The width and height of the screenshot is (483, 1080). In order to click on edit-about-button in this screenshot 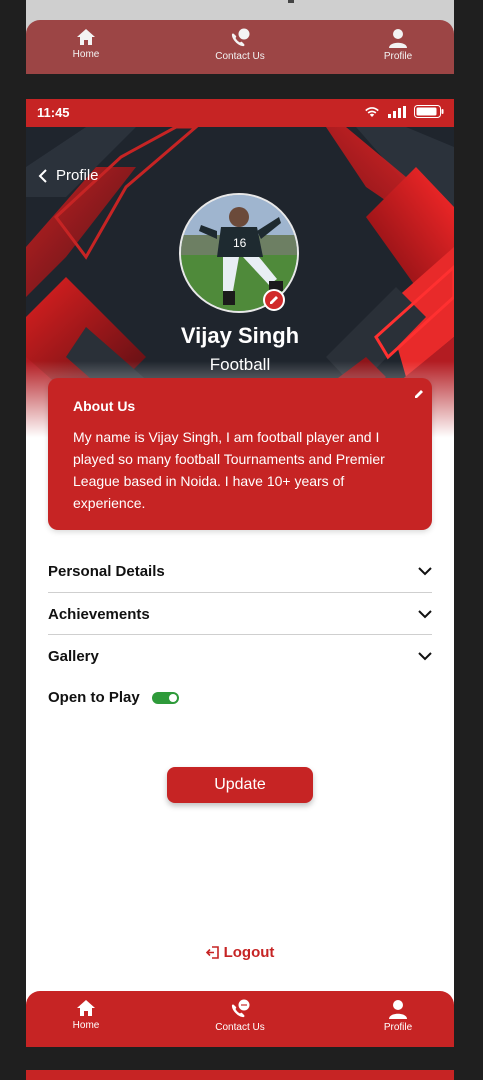, I will do `click(419, 395)`.